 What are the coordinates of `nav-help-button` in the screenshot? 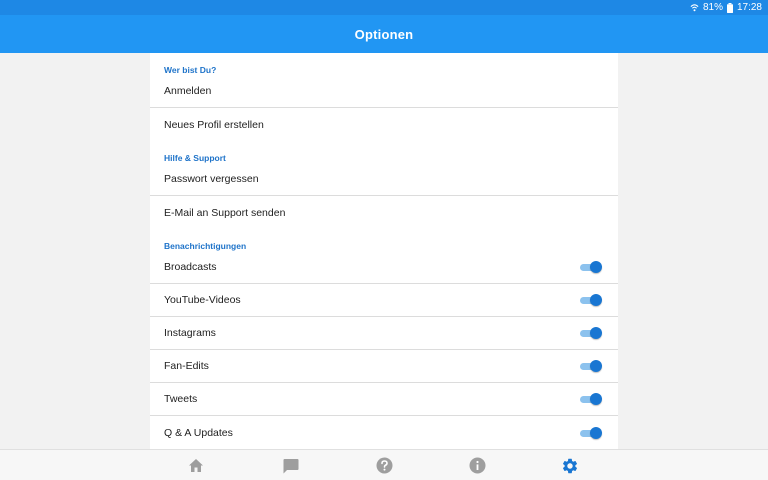 It's located at (384, 465).